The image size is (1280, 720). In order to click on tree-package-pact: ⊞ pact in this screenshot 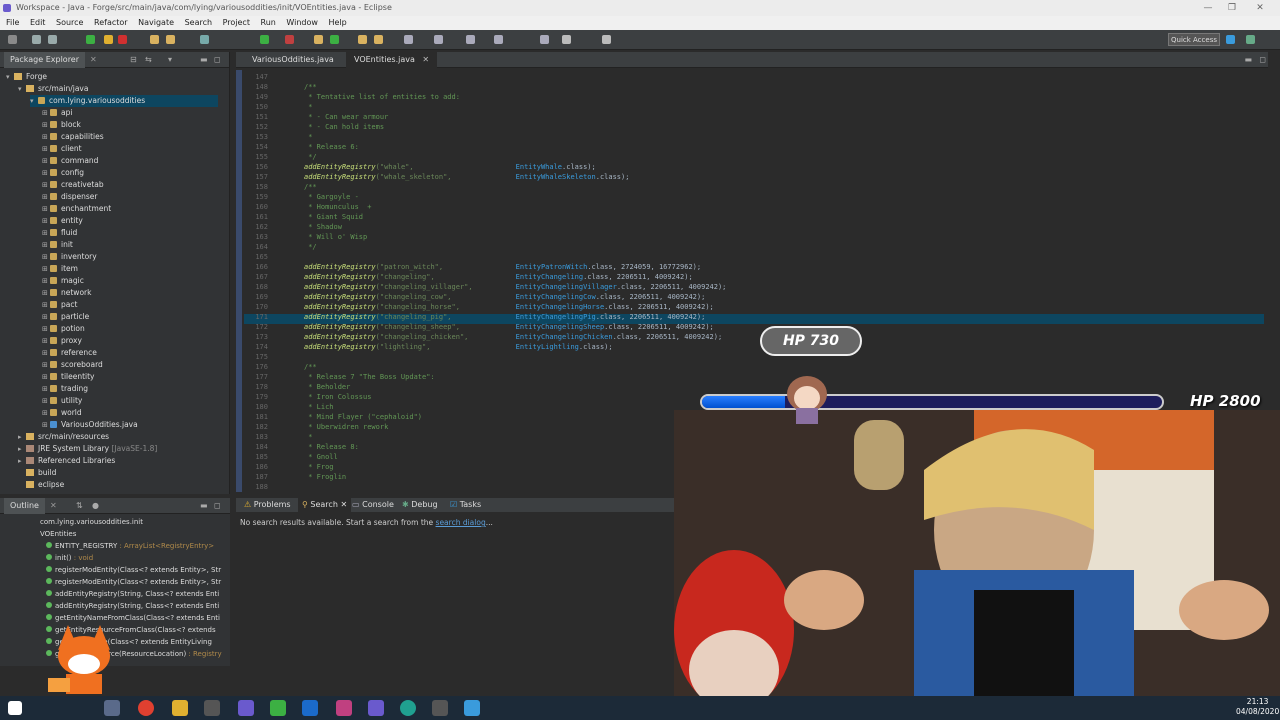, I will do `click(59, 305)`.